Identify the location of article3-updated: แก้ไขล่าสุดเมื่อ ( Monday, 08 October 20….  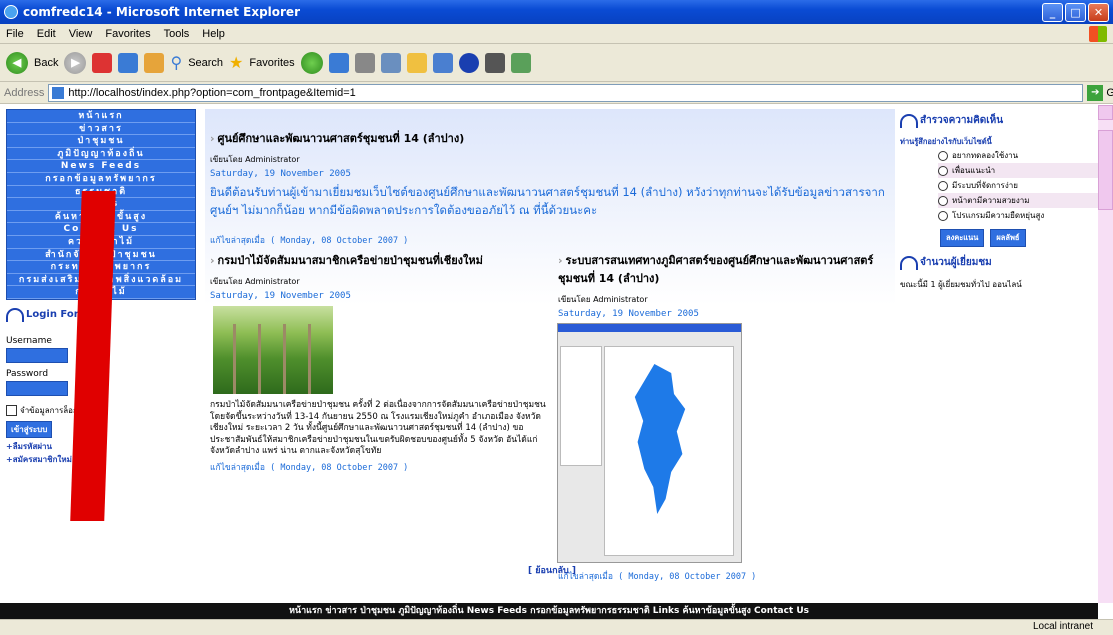
(657, 577).